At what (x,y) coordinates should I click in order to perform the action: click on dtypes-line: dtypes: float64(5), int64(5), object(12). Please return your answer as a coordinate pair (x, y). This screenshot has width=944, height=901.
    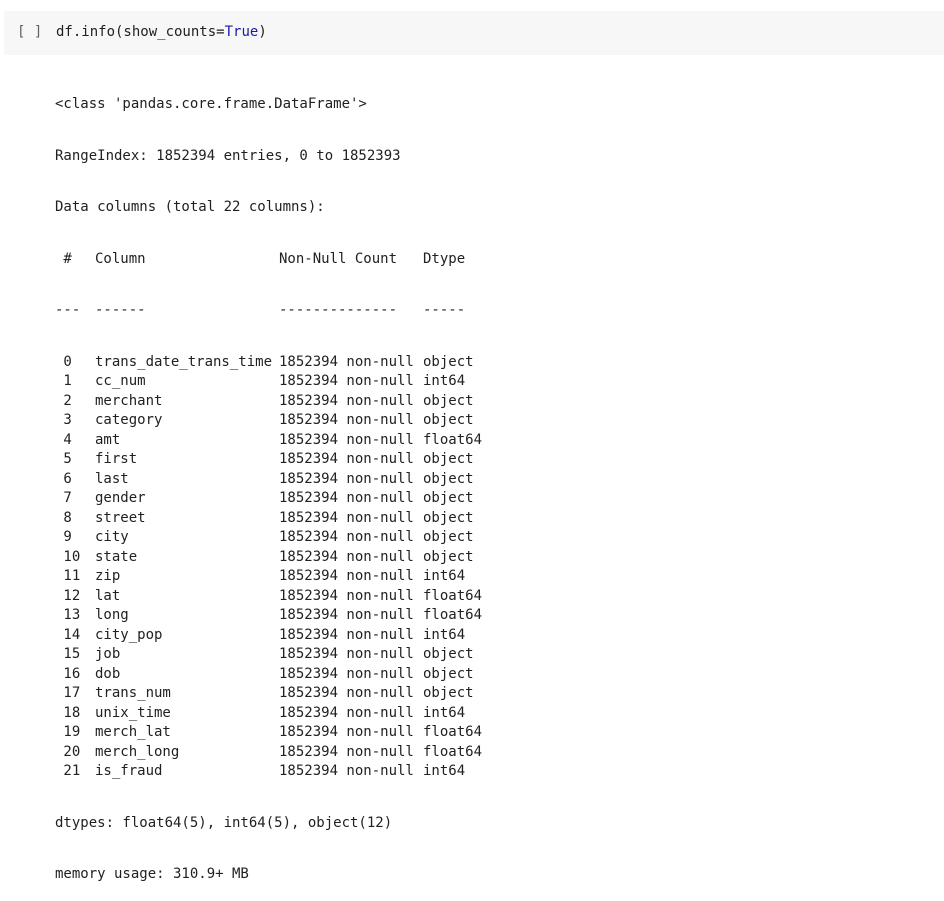
    Looking at the image, I should click on (224, 822).